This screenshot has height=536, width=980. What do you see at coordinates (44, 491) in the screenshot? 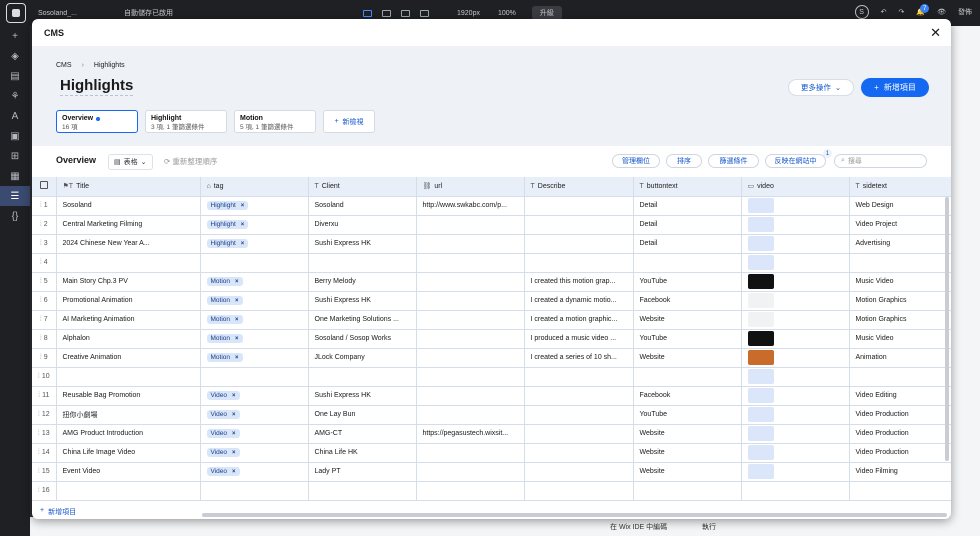
I see `row-number: ⁞ 16` at bounding box center [44, 491].